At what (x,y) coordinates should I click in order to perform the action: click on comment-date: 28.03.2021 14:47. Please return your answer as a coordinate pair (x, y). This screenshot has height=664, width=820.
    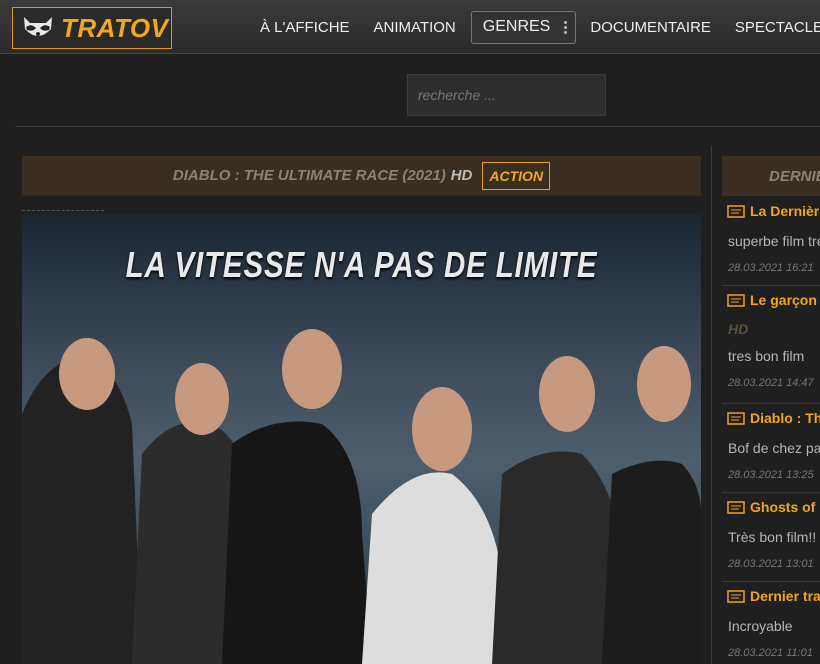
    Looking at the image, I should click on (771, 383).